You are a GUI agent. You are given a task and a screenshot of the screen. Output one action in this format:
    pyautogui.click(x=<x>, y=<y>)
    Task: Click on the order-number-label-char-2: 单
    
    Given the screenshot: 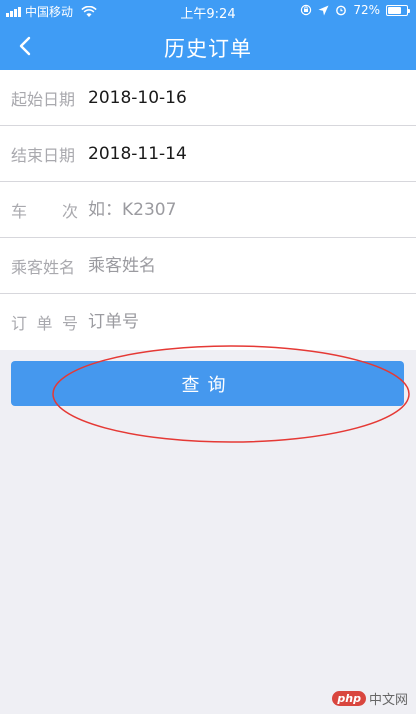 What is the action you would take?
    pyautogui.click(x=44, y=323)
    